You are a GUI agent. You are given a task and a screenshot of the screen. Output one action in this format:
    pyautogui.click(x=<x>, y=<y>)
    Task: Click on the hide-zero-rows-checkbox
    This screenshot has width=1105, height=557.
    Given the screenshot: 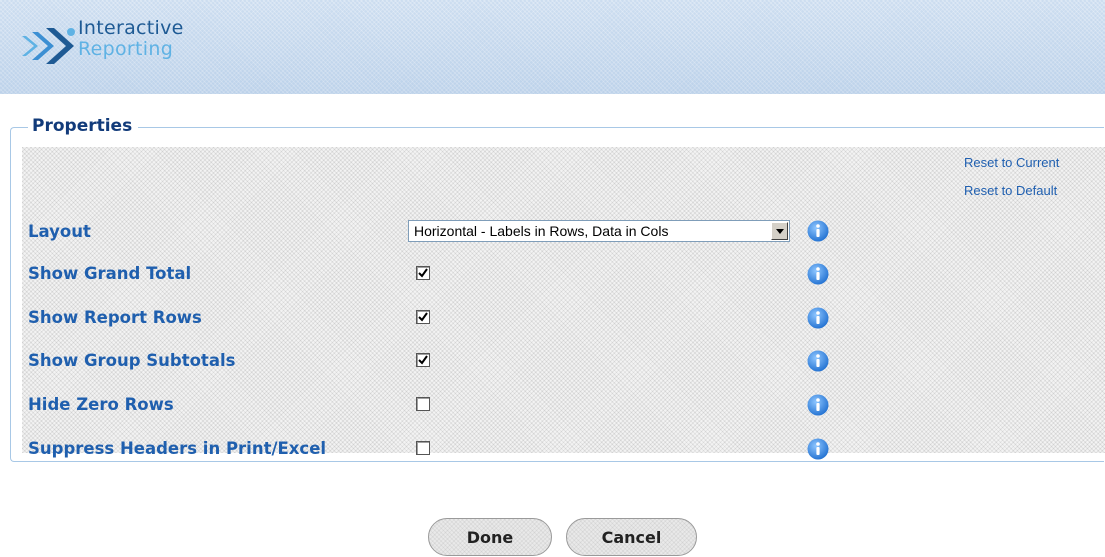 What is the action you would take?
    pyautogui.click(x=423, y=404)
    